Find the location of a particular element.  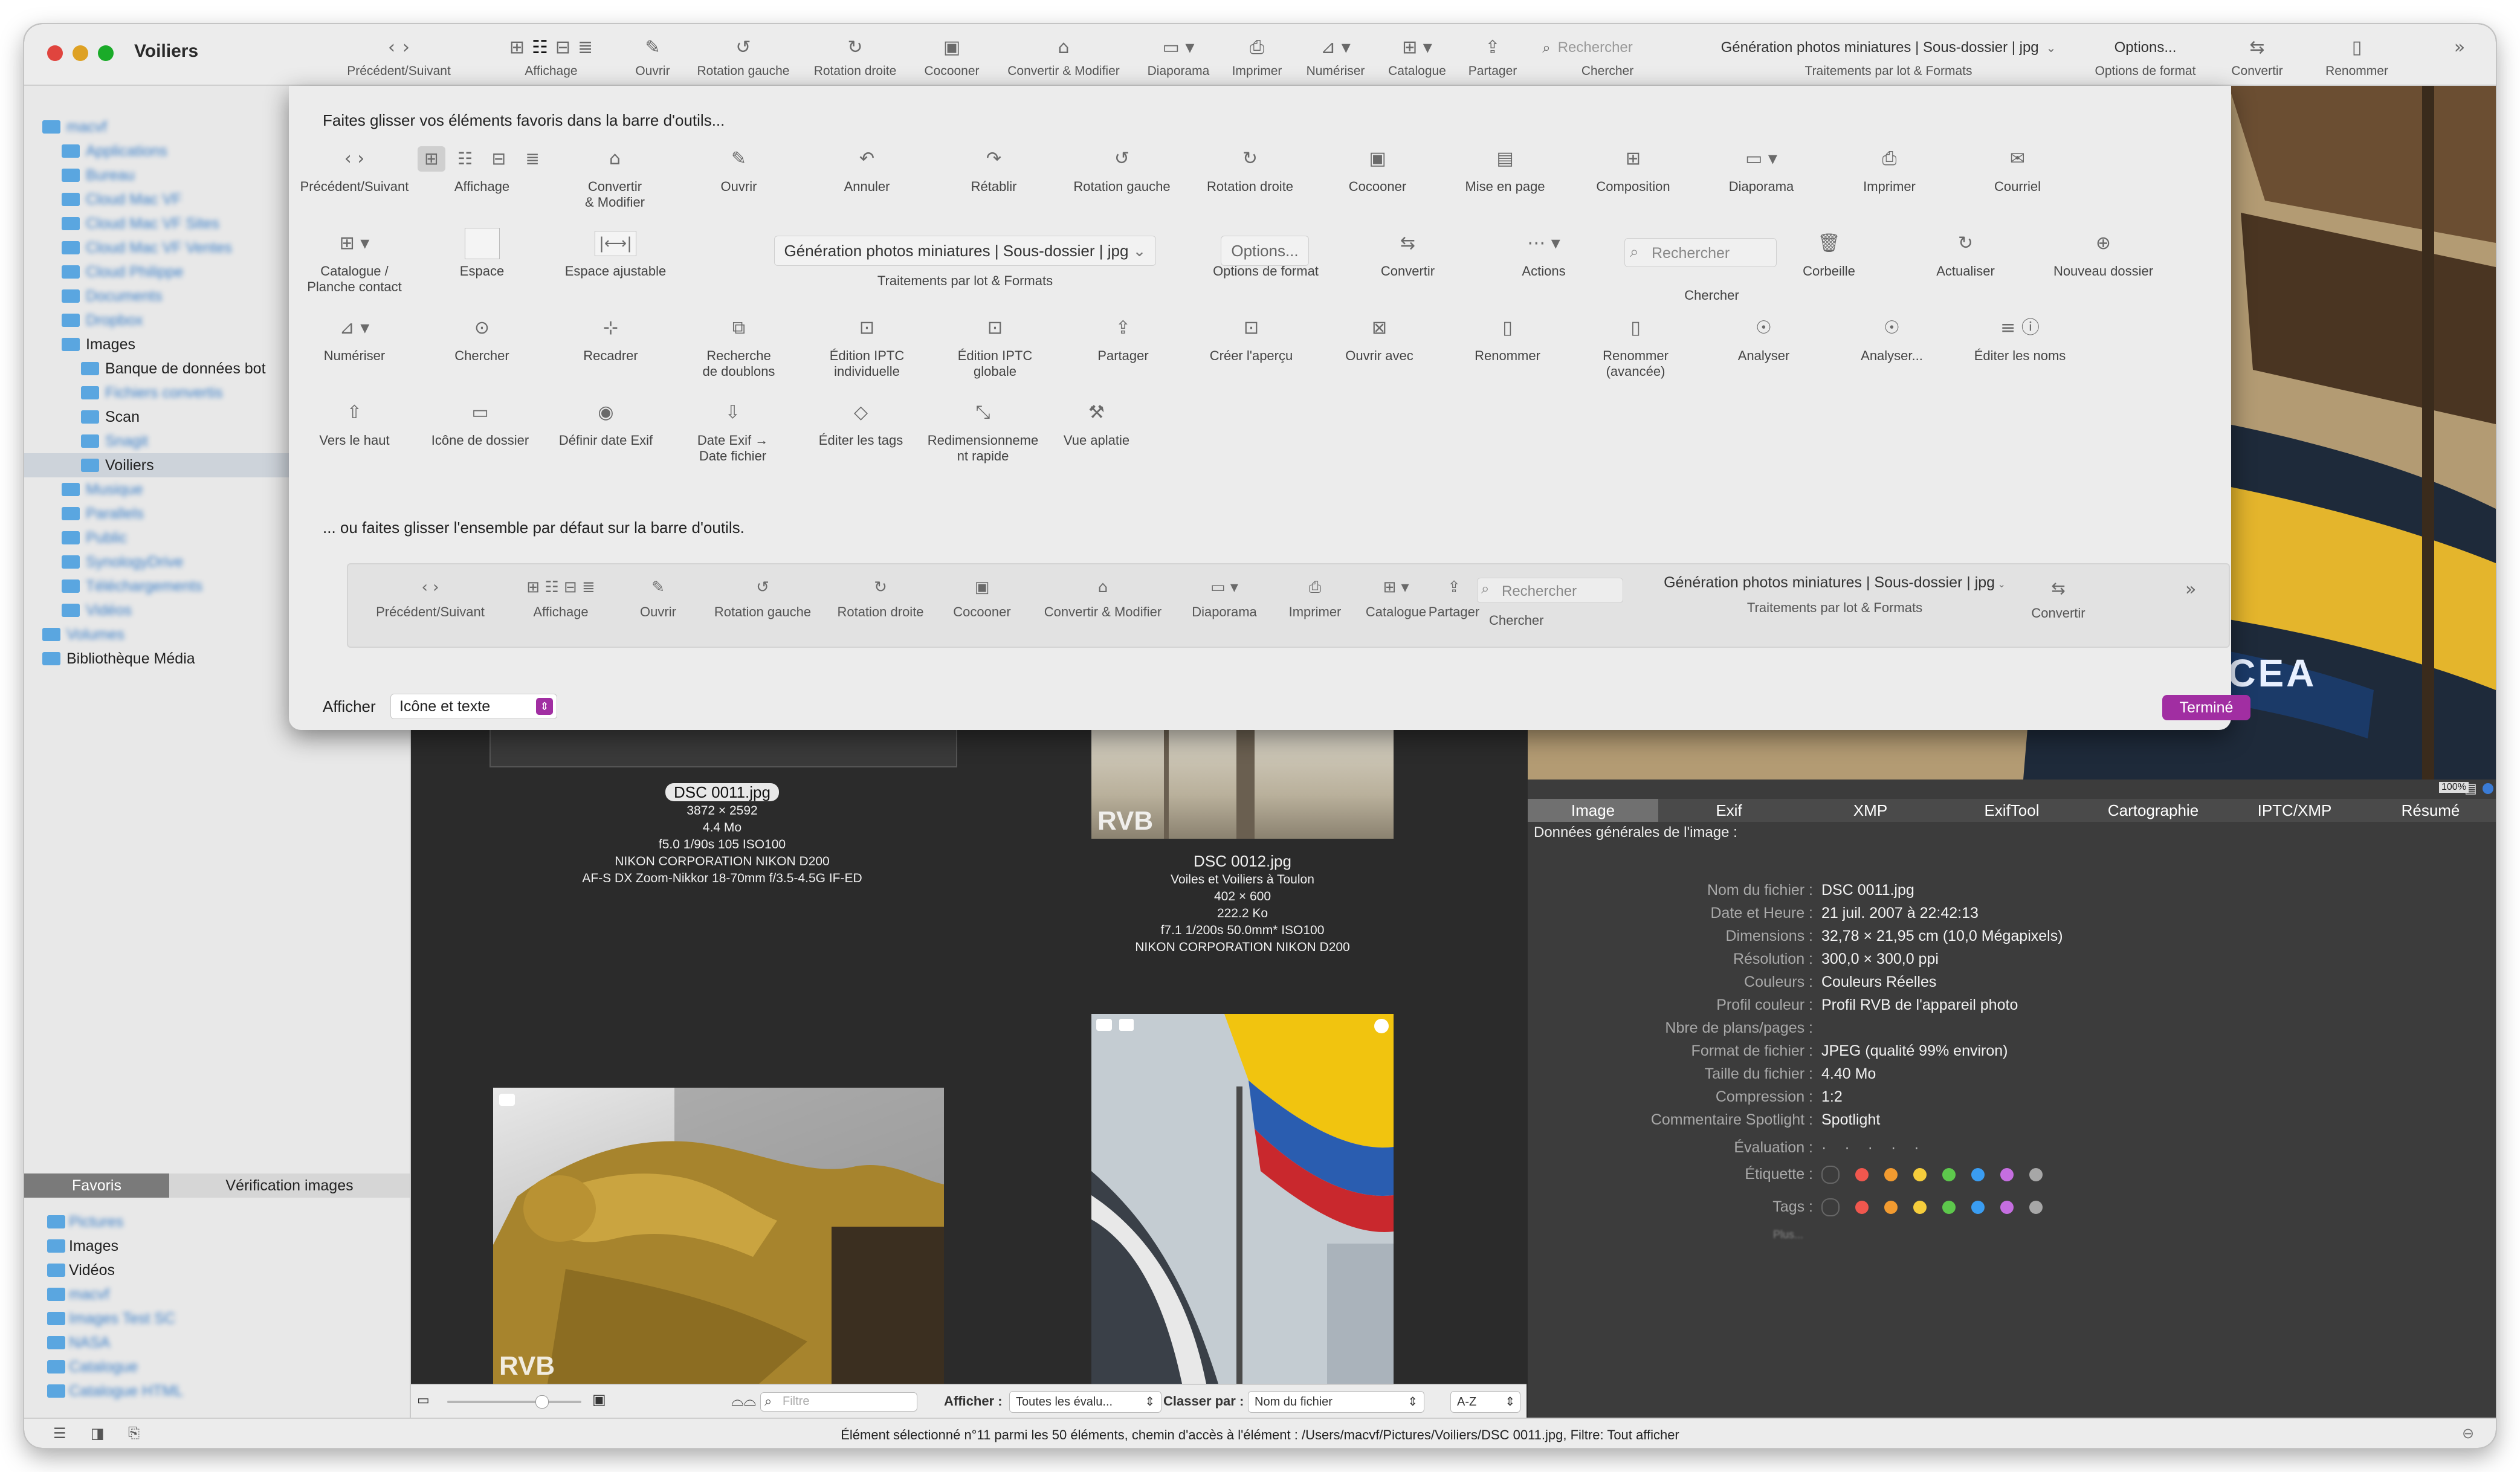

favorite-item: Catalogue is located at coordinates (217, 1367).